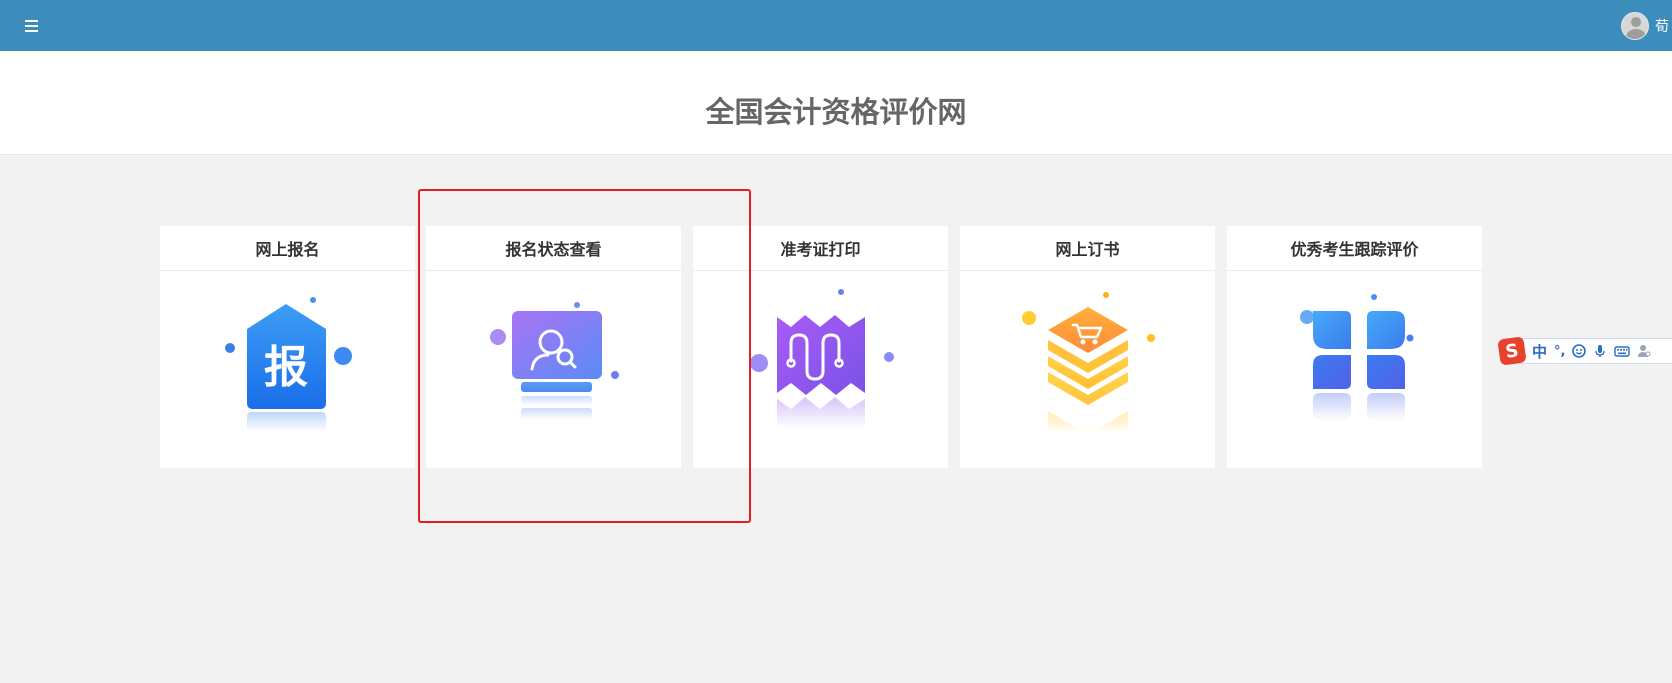 The height and width of the screenshot is (683, 1672). What do you see at coordinates (31, 26) in the screenshot?
I see `hamburger-menu-icon` at bounding box center [31, 26].